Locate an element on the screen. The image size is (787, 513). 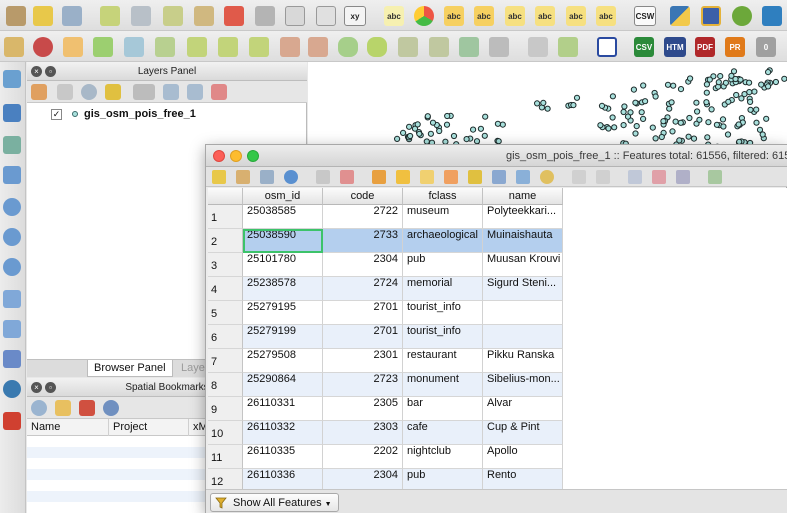
processing-toolbox-icon is located at coordinates (711, 16).